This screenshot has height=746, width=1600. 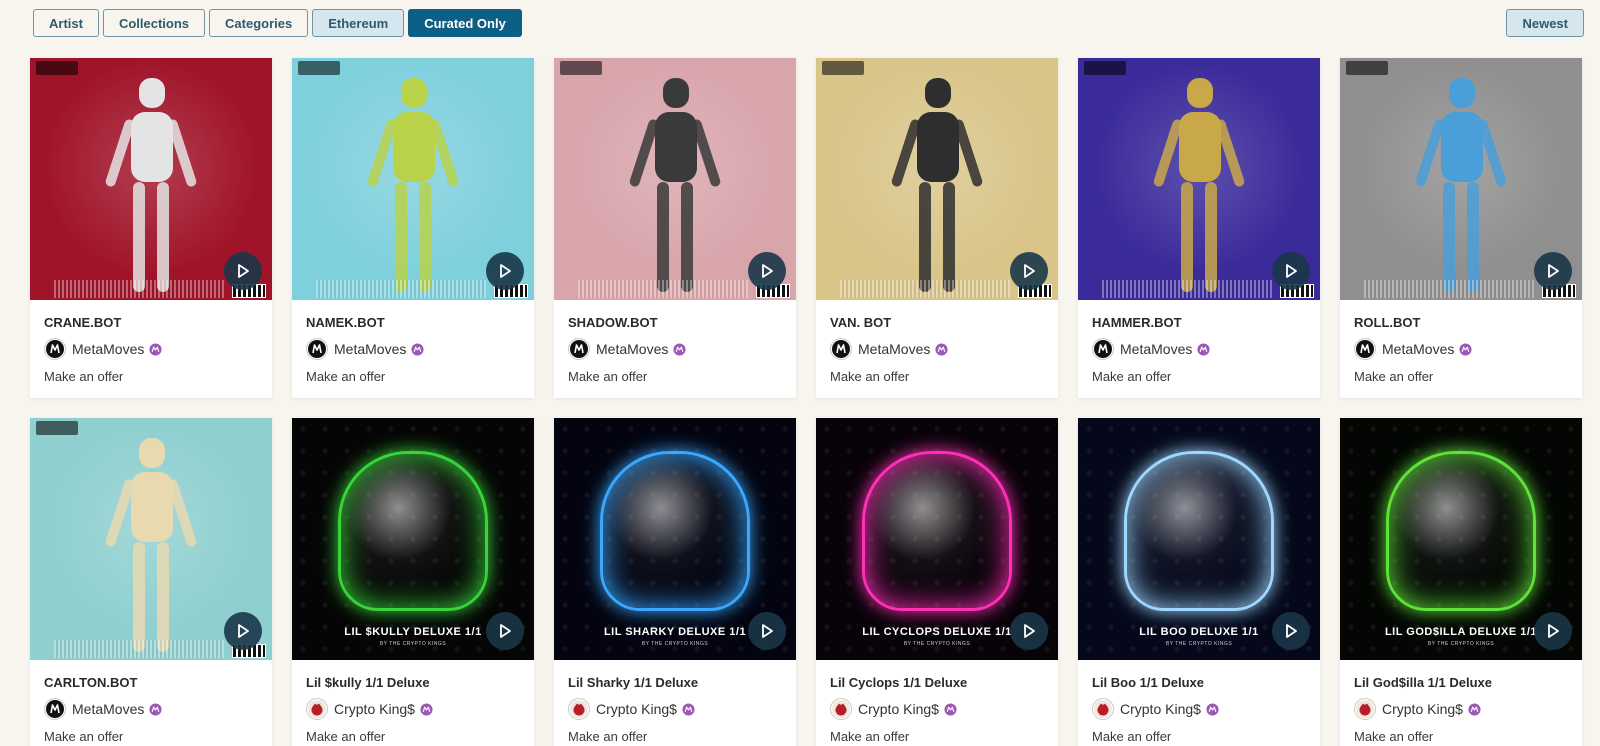 I want to click on sort-newest-button: Newest, so click(x=1545, y=23).